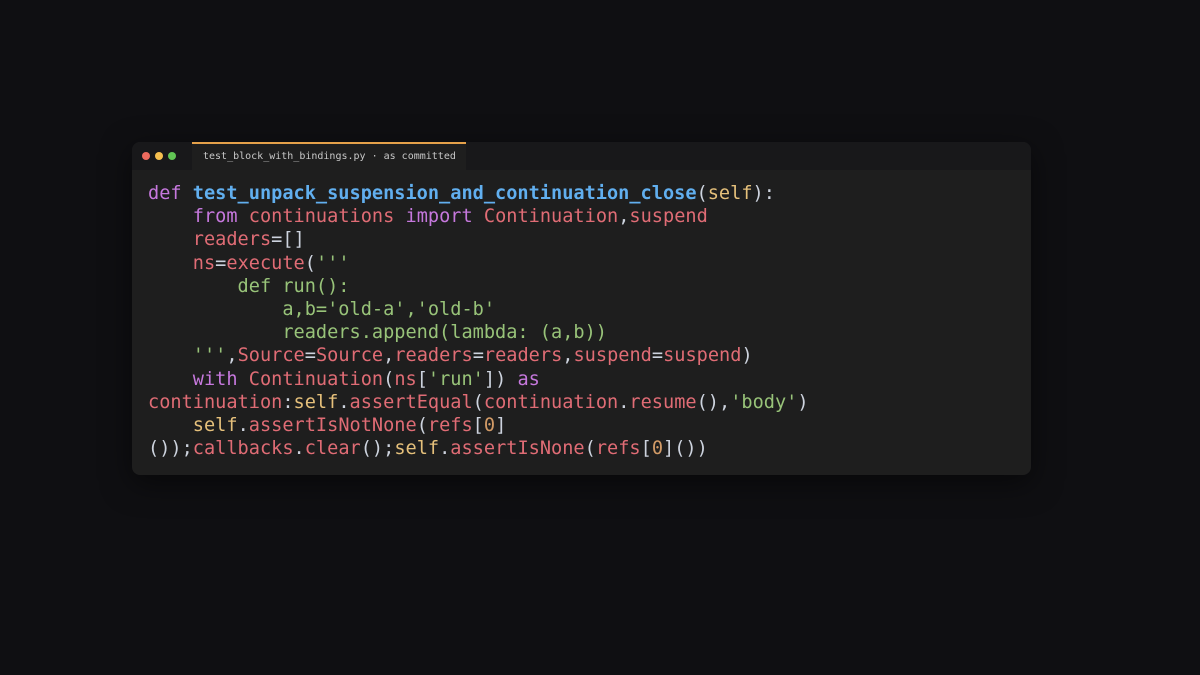 The height and width of the screenshot is (675, 1200). Describe the element at coordinates (220, 217) in the screenshot. I see `code-token: from` at that location.